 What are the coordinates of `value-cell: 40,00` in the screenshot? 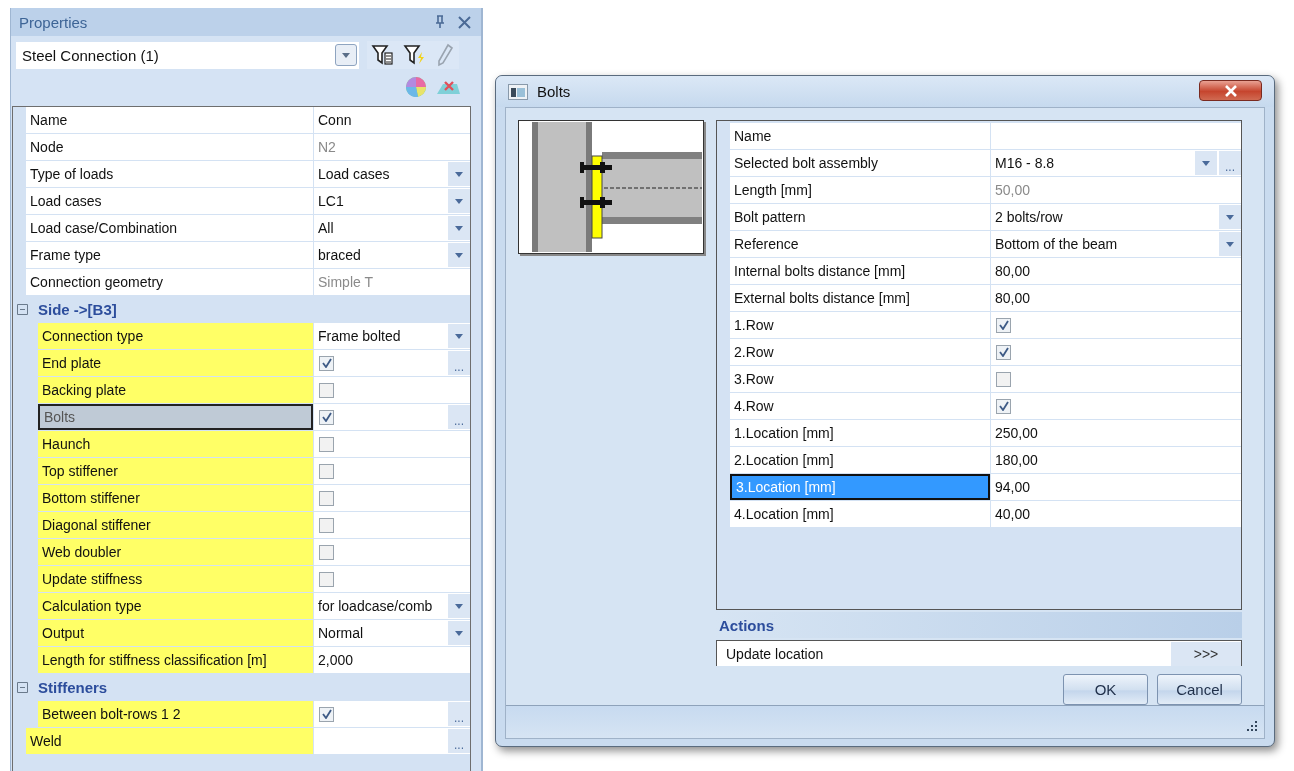 It's located at (1116, 514).